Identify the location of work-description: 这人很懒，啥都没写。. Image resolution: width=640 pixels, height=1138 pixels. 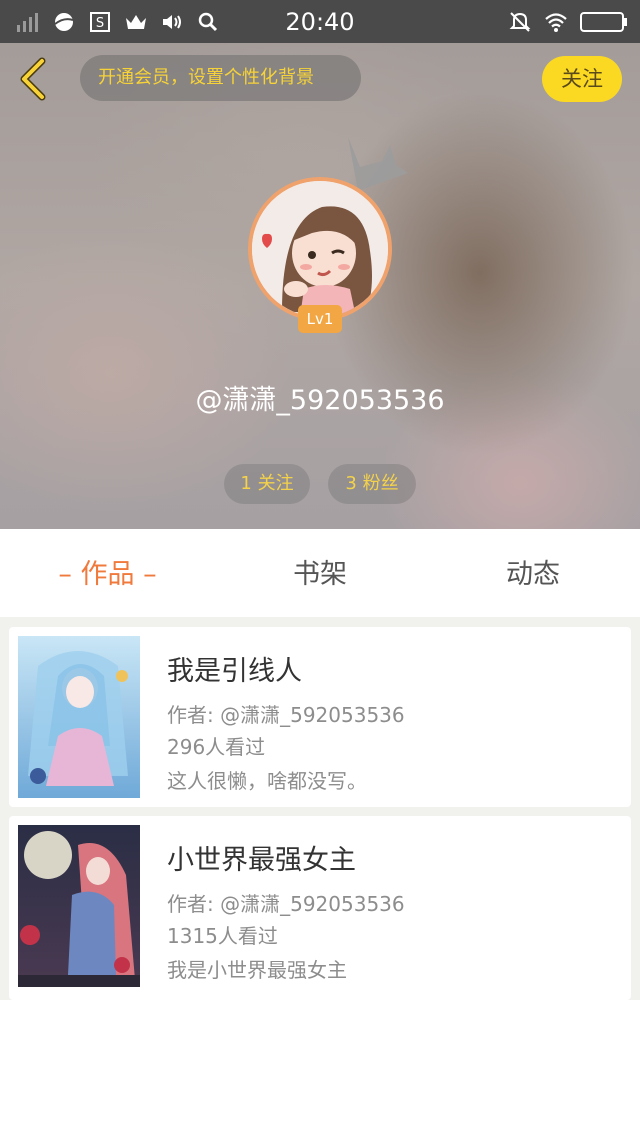
(267, 781).